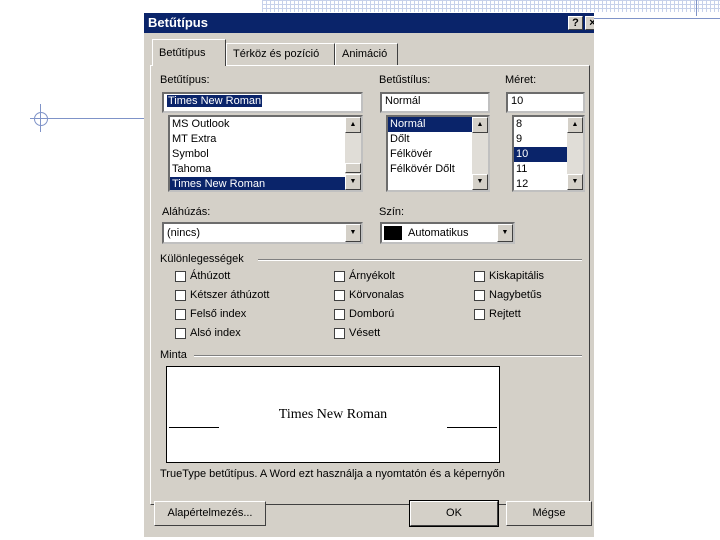 This screenshot has height=540, width=720. I want to click on preview-box: Times New Roman, so click(333, 414).